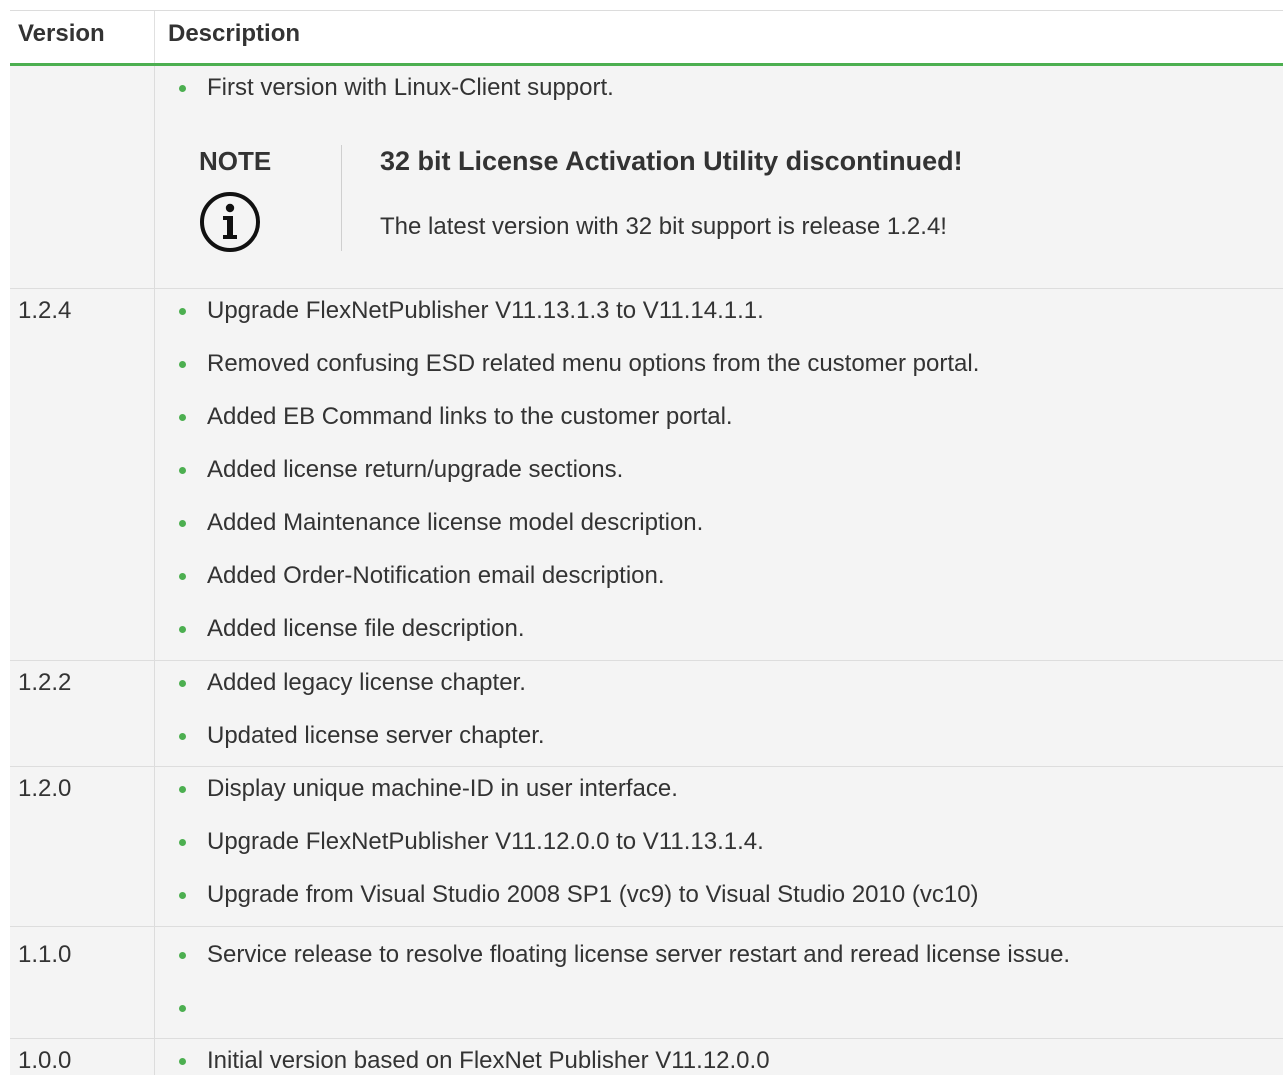  Describe the element at coordinates (82, 982) in the screenshot. I see `version-cell: 1.1.0` at that location.